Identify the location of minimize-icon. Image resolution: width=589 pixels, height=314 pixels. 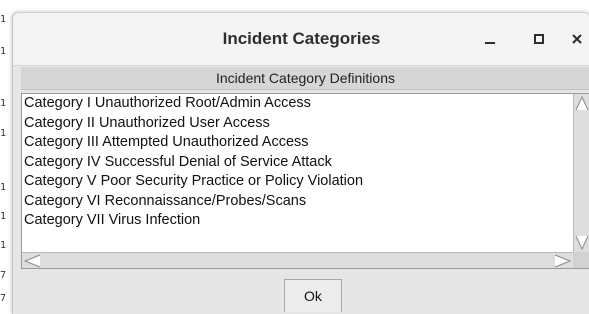
(490, 43).